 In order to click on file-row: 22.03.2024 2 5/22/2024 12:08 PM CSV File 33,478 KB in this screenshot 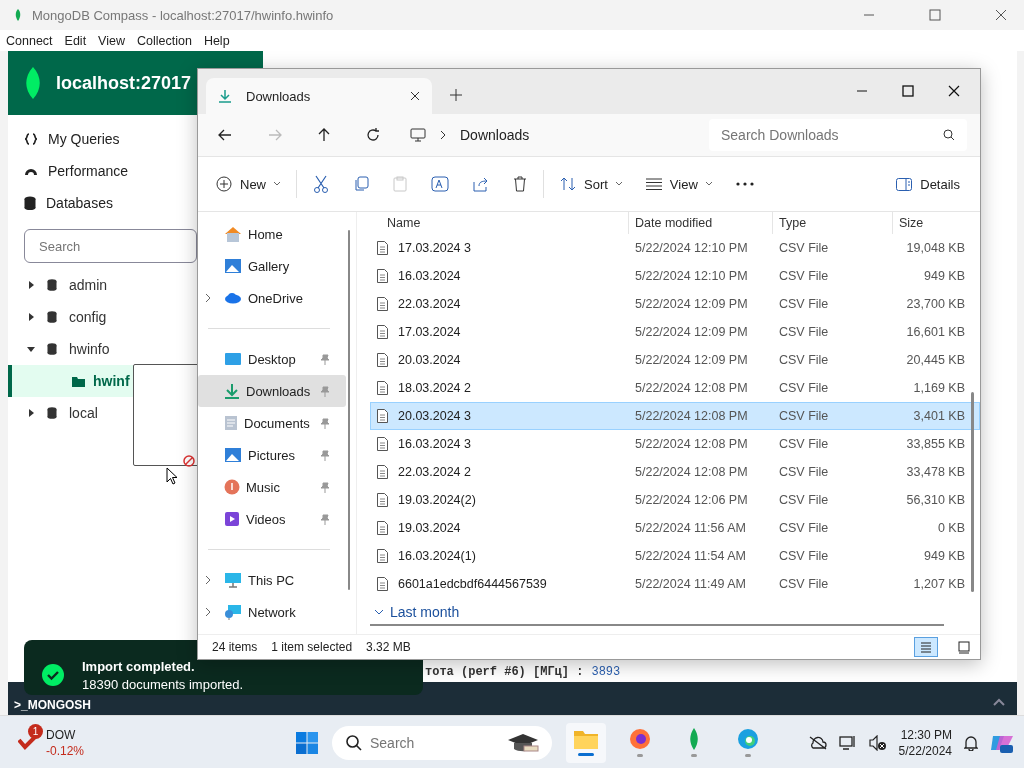, I will do `click(675, 472)`.